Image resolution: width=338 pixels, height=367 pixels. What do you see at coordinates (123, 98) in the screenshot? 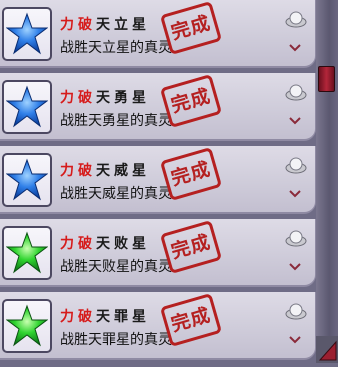
I see `title-star-name: 天勇星` at bounding box center [123, 98].